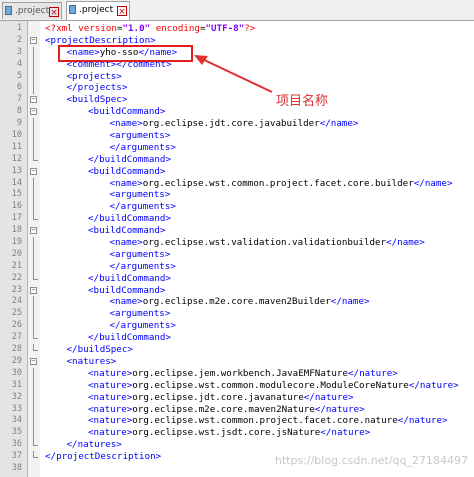  Describe the element at coordinates (237, 278) in the screenshot. I see `code-line: 22 </buildCommand>` at that location.